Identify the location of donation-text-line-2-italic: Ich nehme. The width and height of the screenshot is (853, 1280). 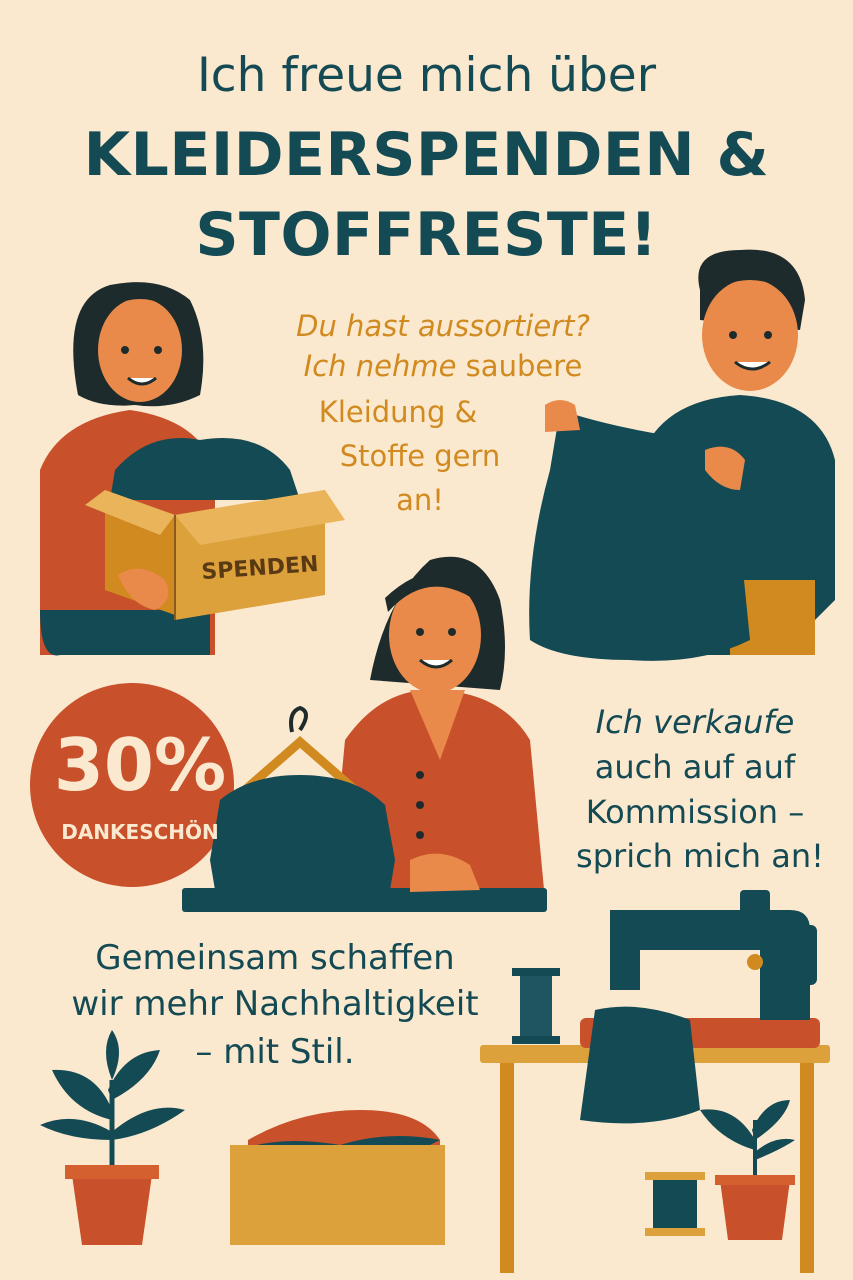
(380, 366).